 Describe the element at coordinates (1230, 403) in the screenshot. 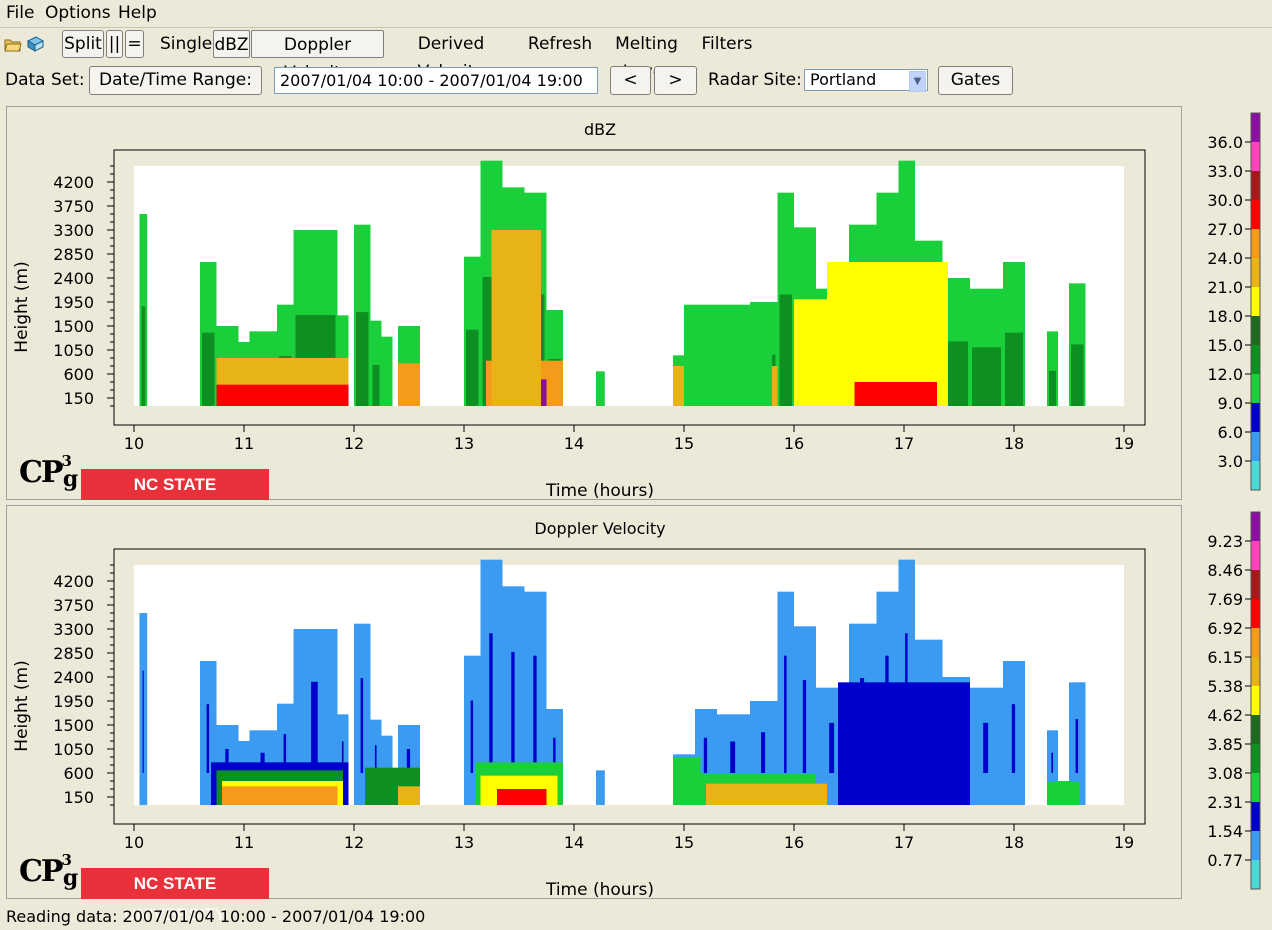

I see `colorbar-tick-label: 9.0` at that location.